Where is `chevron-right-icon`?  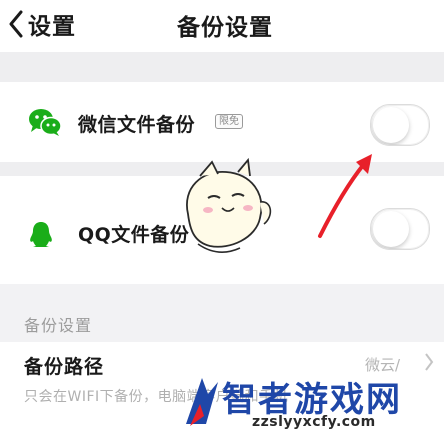
chevron-right-icon is located at coordinates (429, 362).